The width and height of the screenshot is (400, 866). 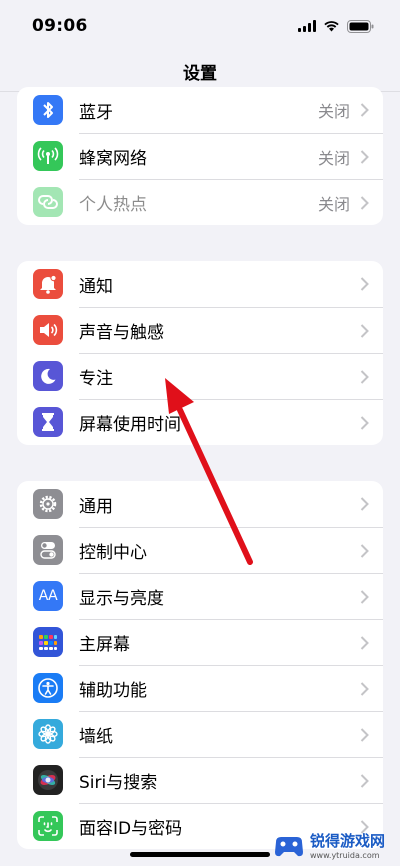 I want to click on siri-icon, so click(x=48, y=780).